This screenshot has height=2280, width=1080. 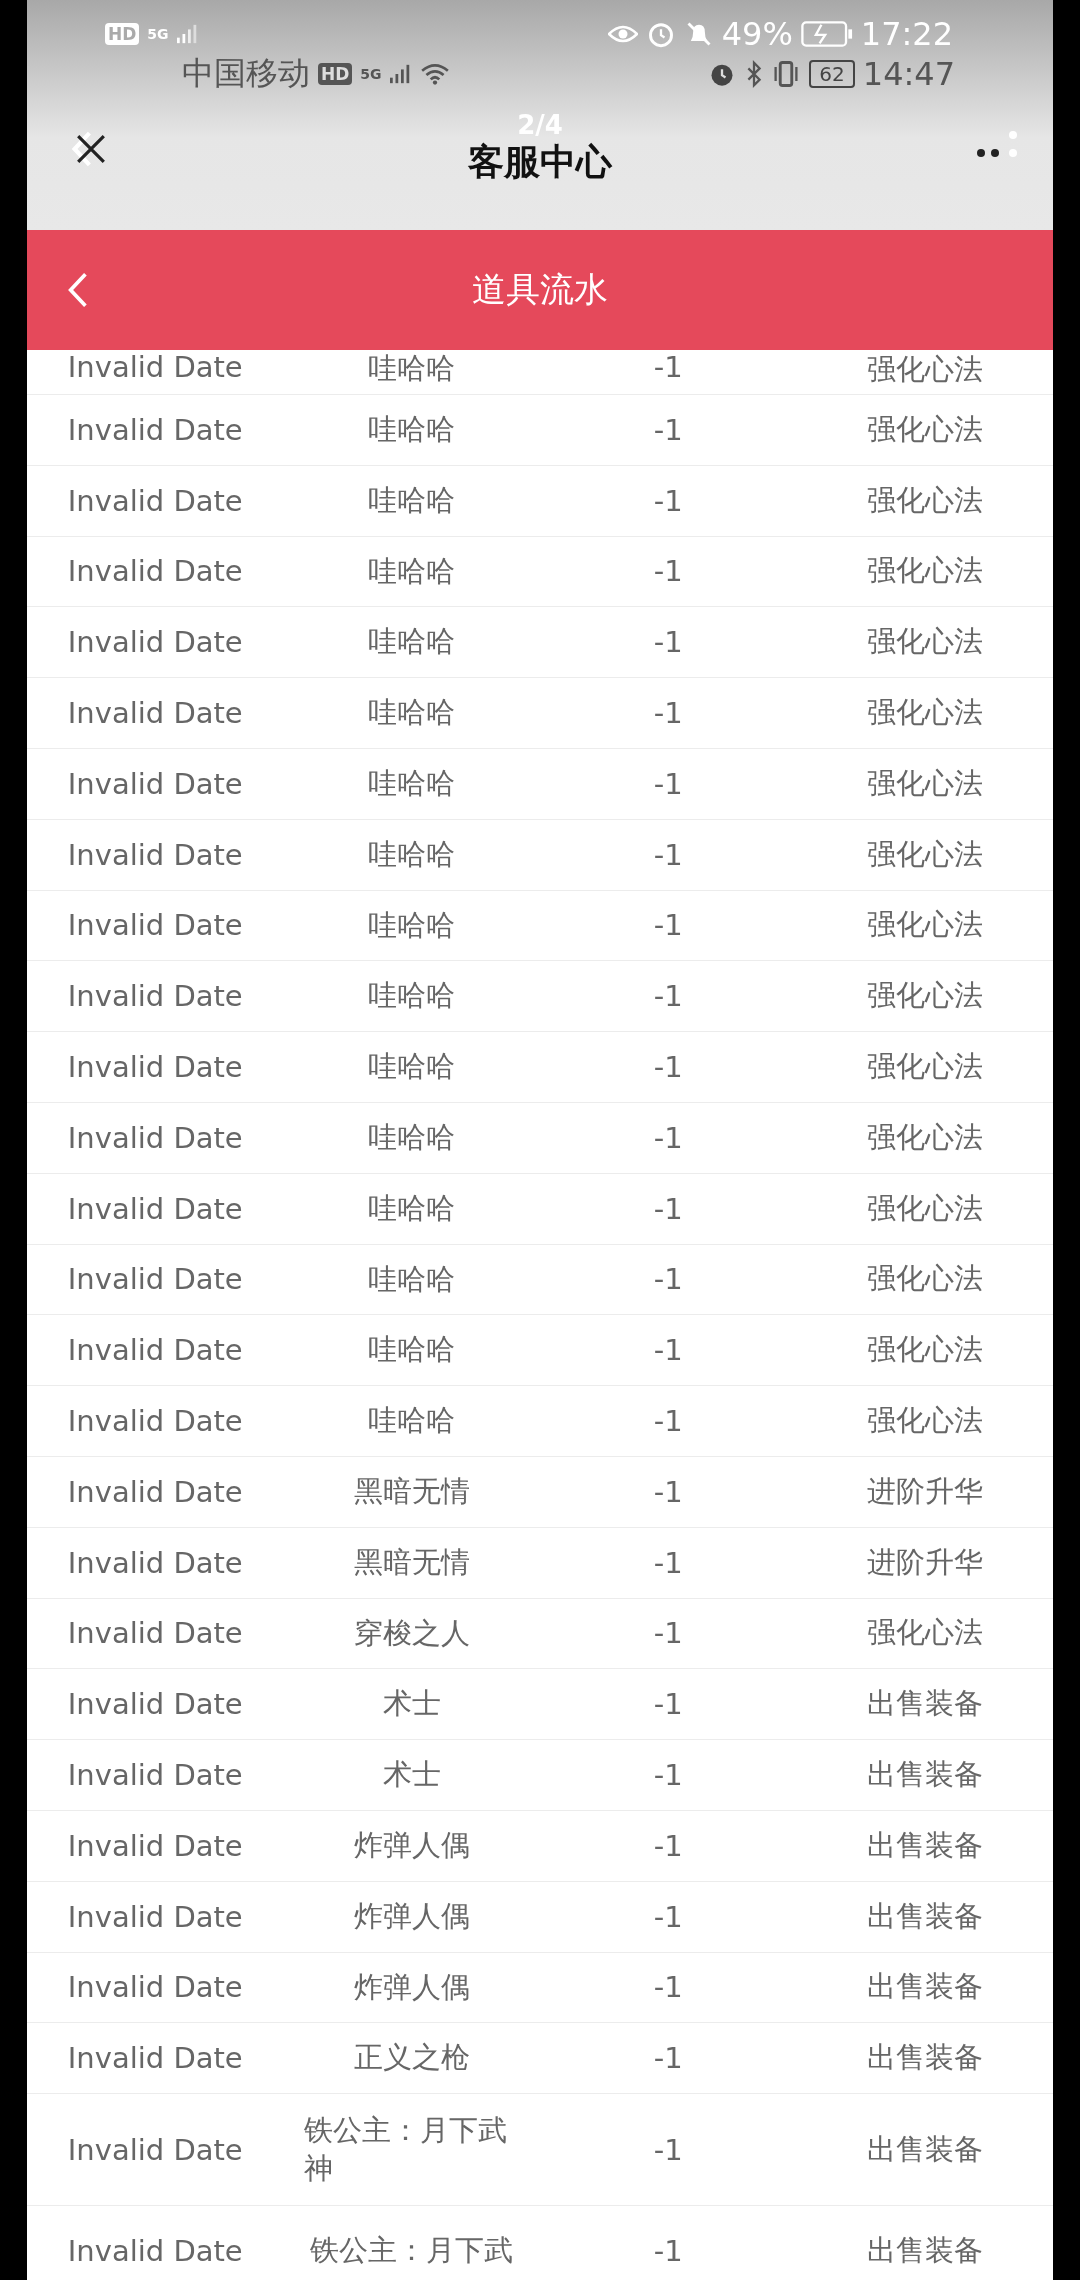 I want to click on battery-indicator: 62, so click(x=832, y=74).